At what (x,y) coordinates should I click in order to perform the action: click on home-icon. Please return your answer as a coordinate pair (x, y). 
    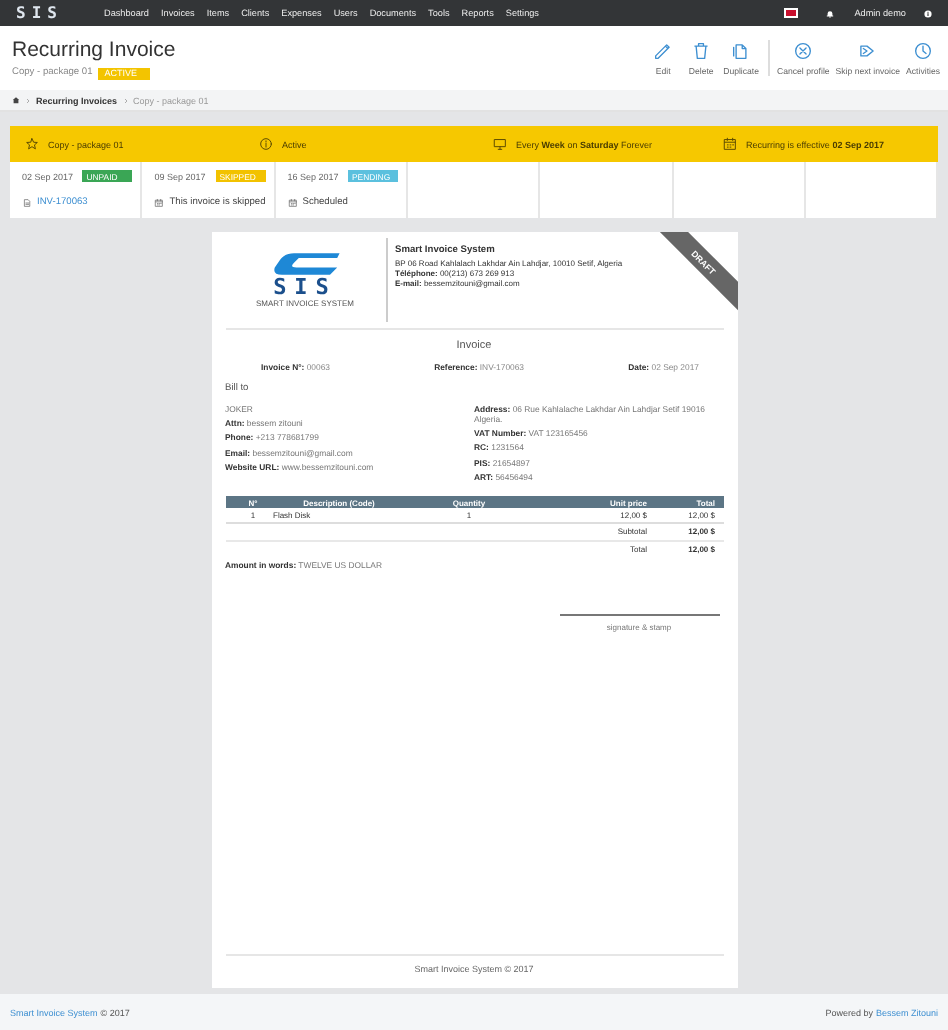
    Looking at the image, I should click on (16, 100).